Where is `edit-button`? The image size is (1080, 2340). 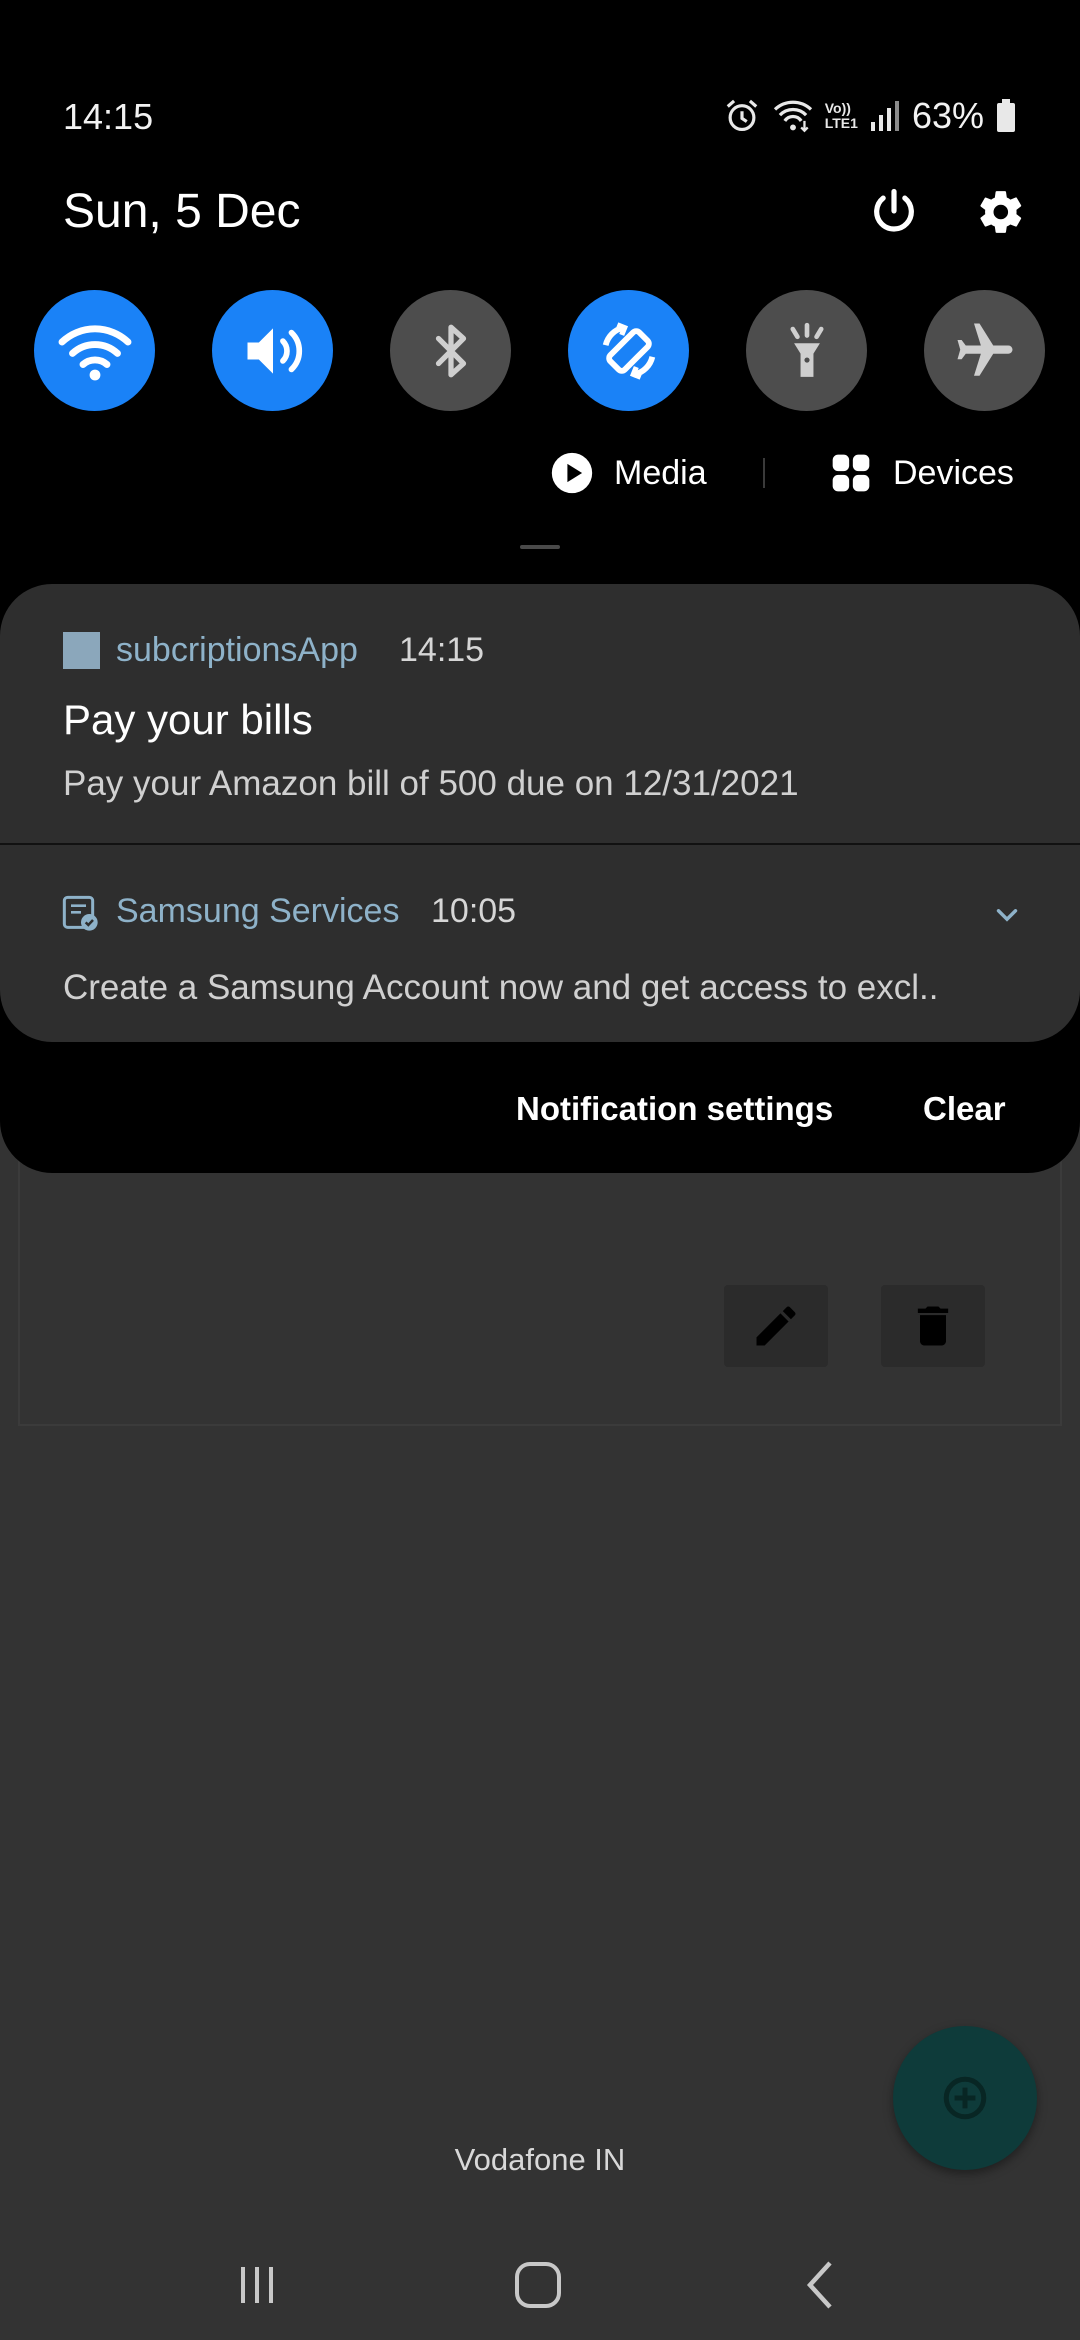
edit-button is located at coordinates (776, 1326).